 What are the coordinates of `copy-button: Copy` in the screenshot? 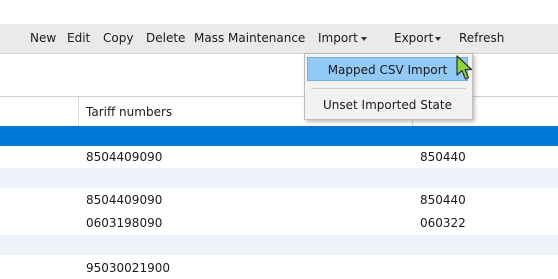 It's located at (118, 38).